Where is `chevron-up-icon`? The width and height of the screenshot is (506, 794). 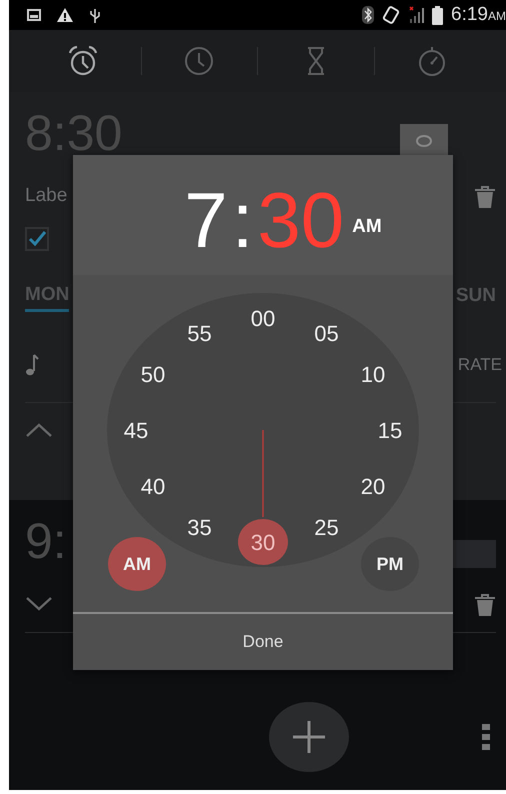 chevron-up-icon is located at coordinates (39, 430).